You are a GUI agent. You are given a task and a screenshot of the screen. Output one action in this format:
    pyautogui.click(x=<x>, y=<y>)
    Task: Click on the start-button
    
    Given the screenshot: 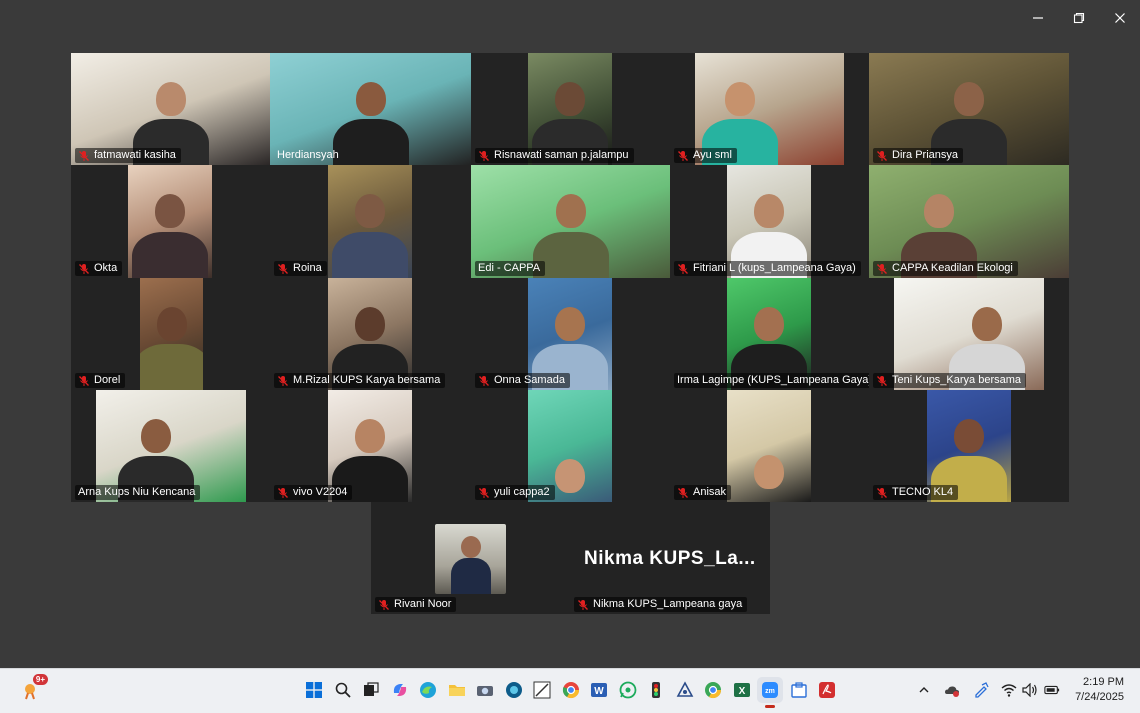 What is the action you would take?
    pyautogui.click(x=314, y=690)
    